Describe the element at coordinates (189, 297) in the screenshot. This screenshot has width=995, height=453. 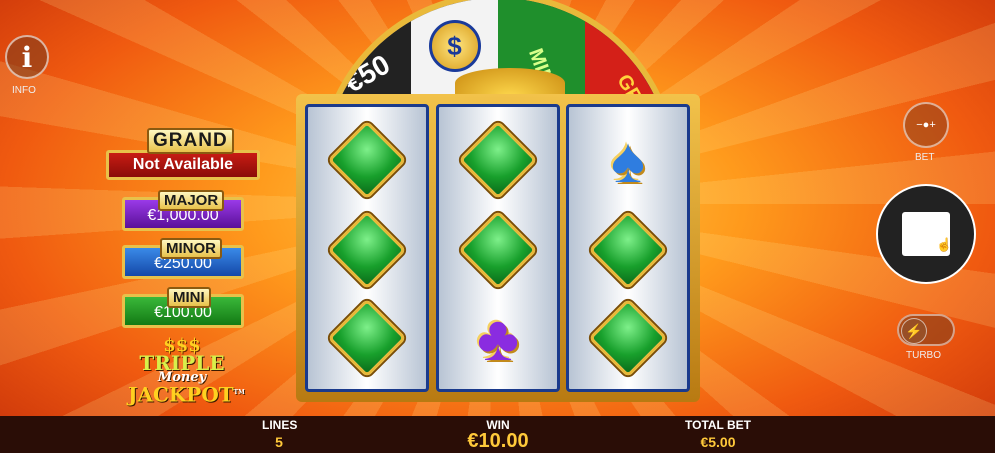
I see `mini-jackpot-label: MINI` at that location.